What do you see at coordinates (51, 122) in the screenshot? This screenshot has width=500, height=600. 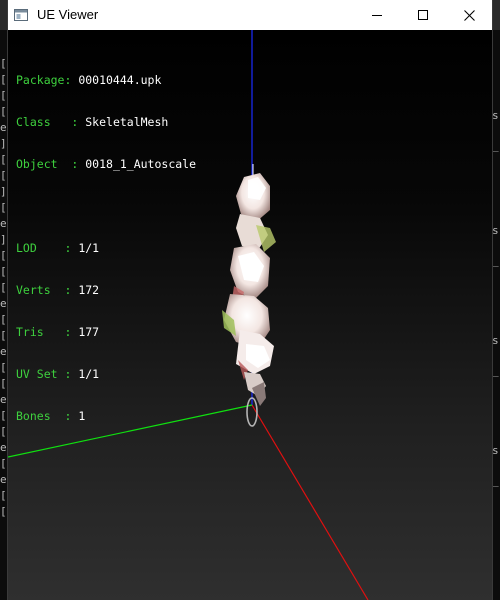 I see `info-class-label: Class :` at bounding box center [51, 122].